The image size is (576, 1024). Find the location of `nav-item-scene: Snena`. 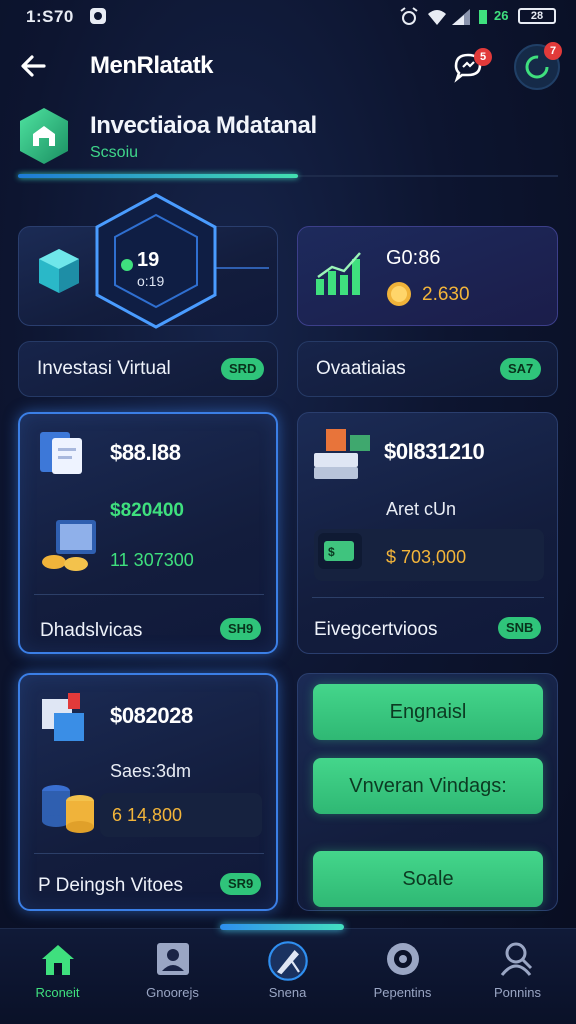

nav-item-scene: Snena is located at coordinates (287, 976).